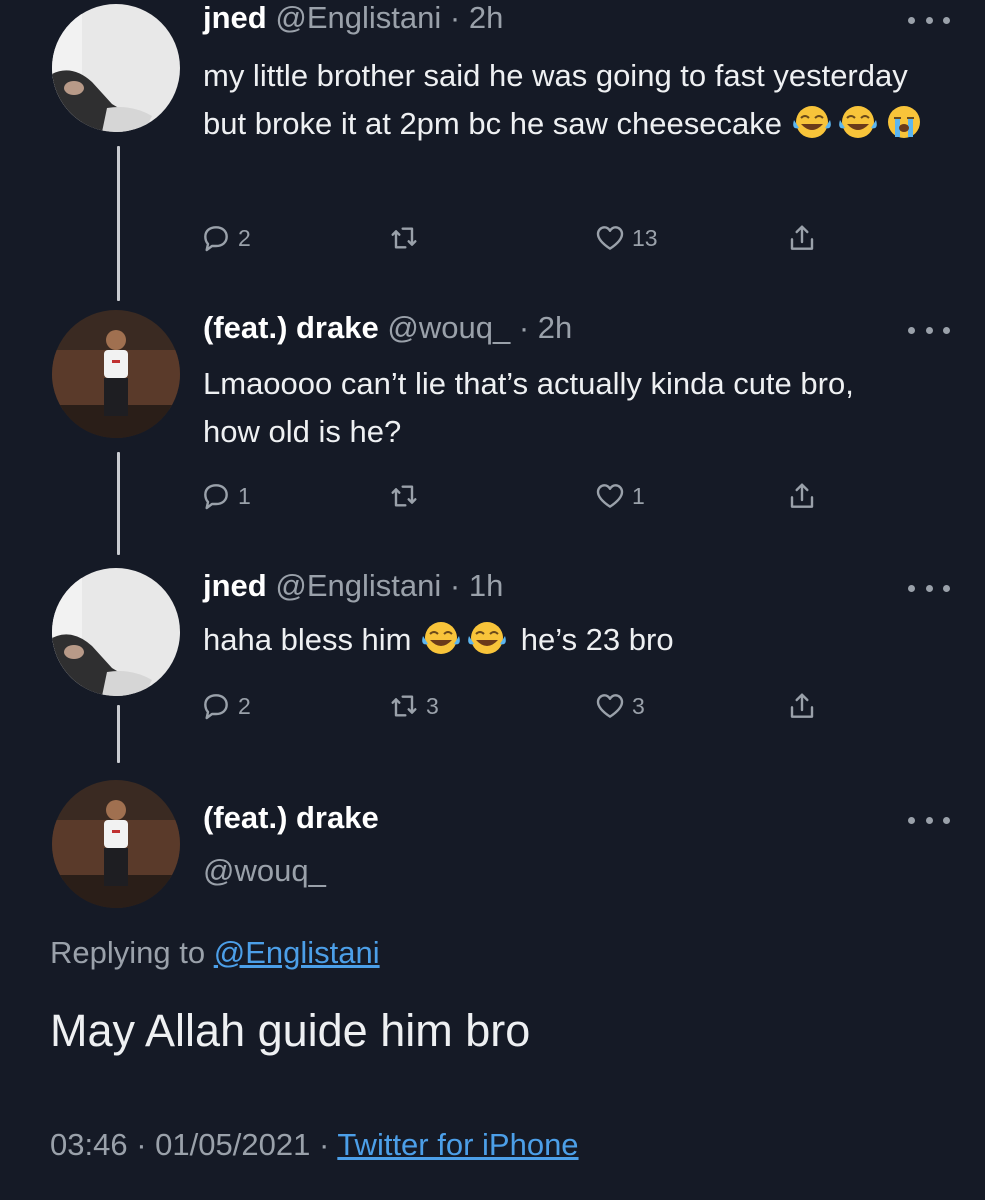 Image resolution: width=985 pixels, height=1200 pixels. Describe the element at coordinates (128, 952) in the screenshot. I see `replying-prefix: Replying to` at that location.